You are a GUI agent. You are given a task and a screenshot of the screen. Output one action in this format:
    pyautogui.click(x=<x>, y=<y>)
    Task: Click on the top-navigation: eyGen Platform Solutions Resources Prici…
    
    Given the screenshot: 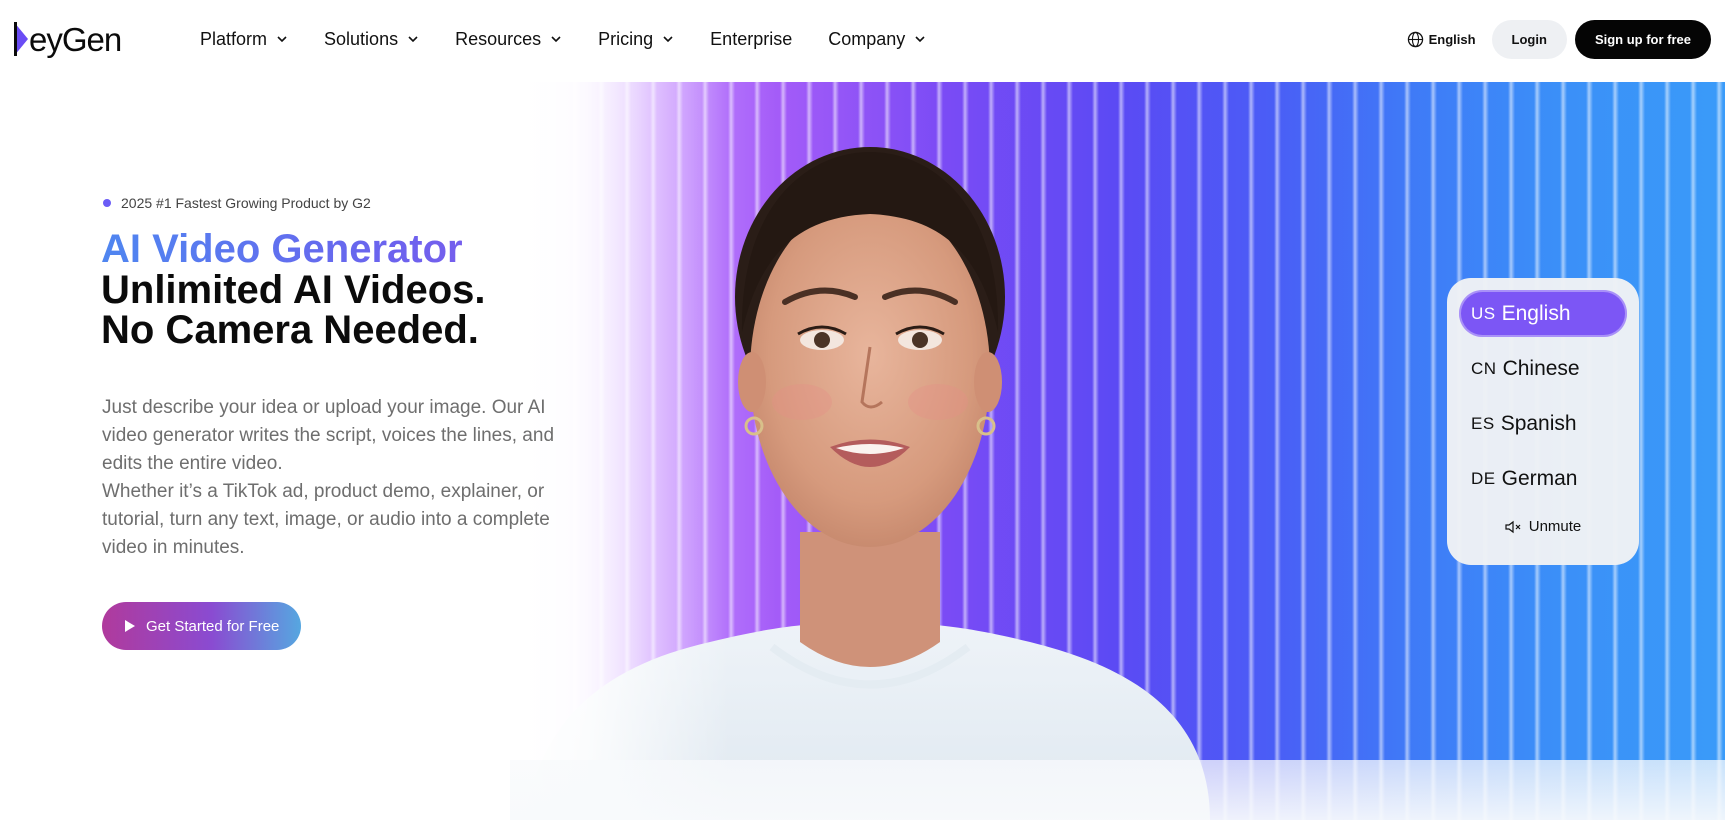 What is the action you would take?
    pyautogui.click(x=862, y=39)
    